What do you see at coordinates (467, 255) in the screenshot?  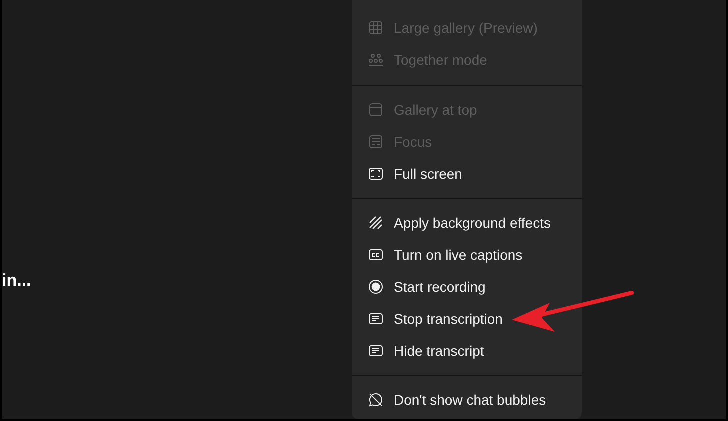 I see `menu-item: Turn on live captions` at bounding box center [467, 255].